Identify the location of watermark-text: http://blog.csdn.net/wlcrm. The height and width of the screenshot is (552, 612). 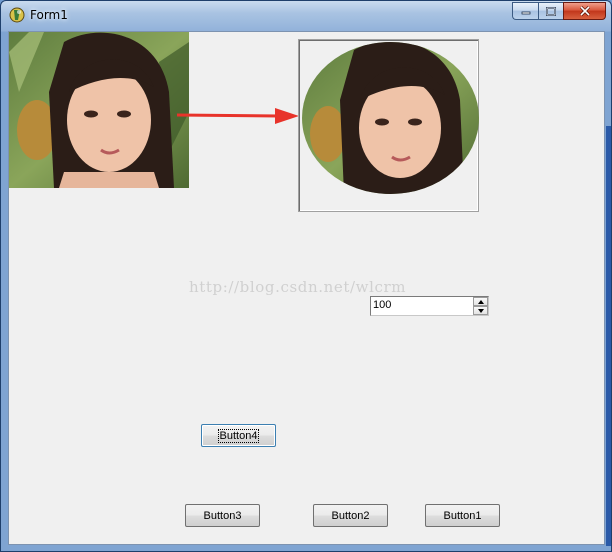
(298, 287).